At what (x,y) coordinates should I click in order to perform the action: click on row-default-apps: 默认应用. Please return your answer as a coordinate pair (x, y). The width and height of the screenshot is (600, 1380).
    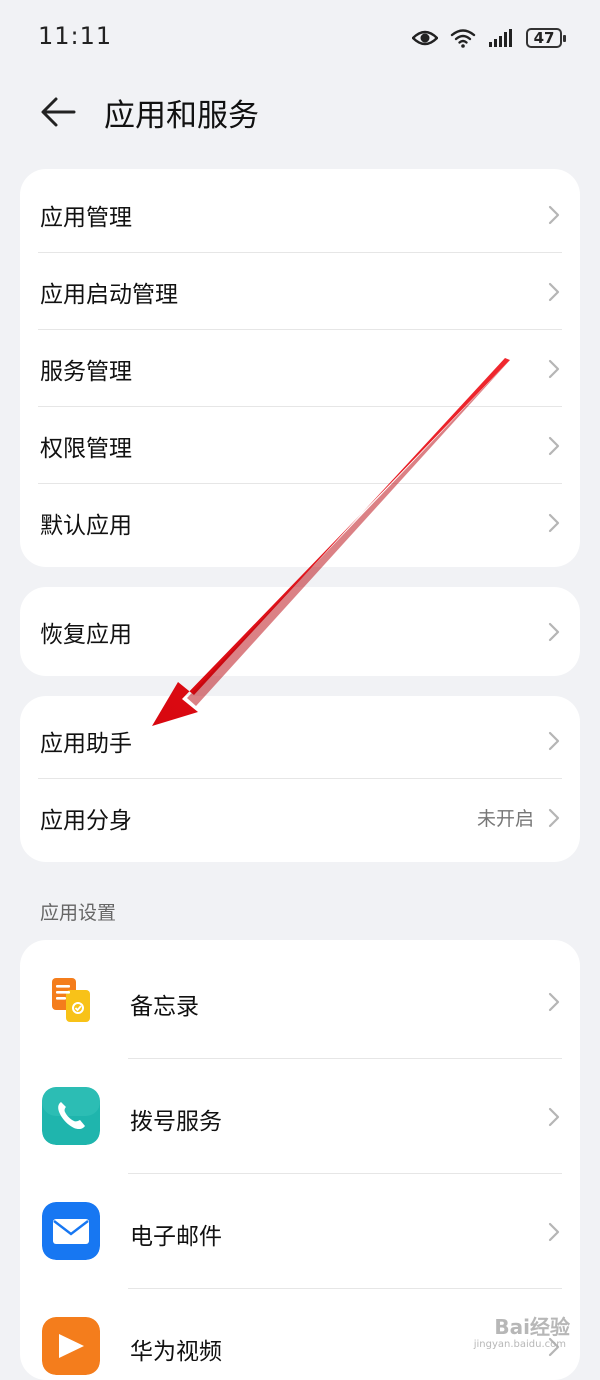
    Looking at the image, I should click on (300, 522).